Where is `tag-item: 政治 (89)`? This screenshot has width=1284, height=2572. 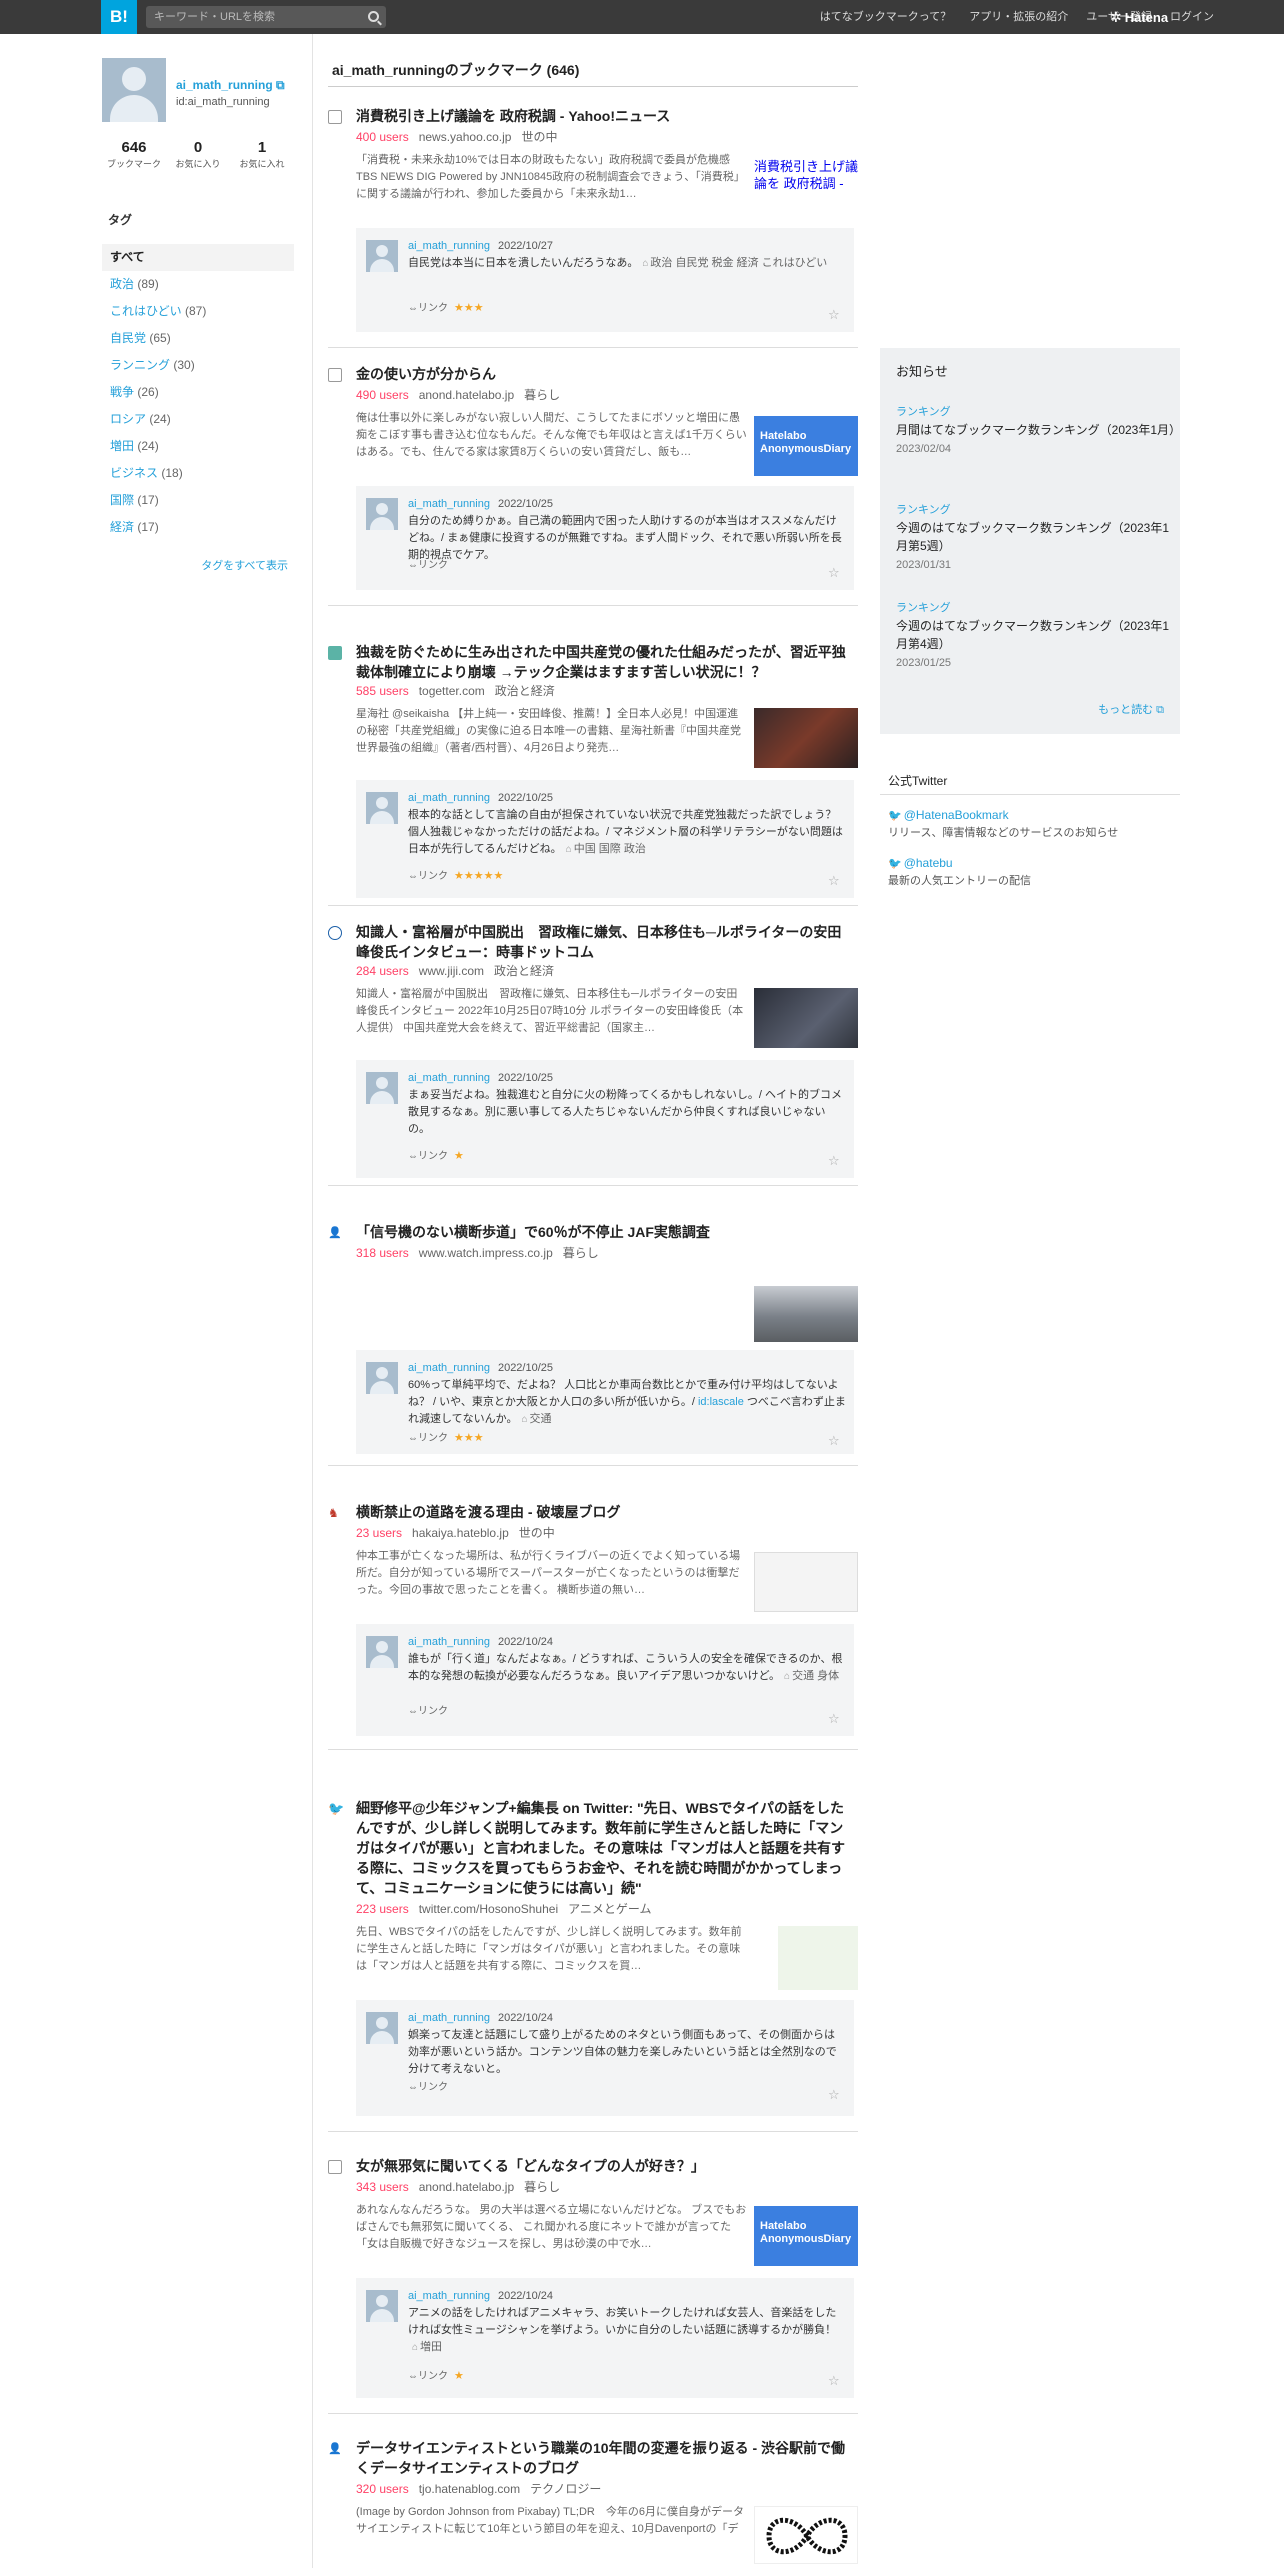 tag-item: 政治 (89) is located at coordinates (198, 284).